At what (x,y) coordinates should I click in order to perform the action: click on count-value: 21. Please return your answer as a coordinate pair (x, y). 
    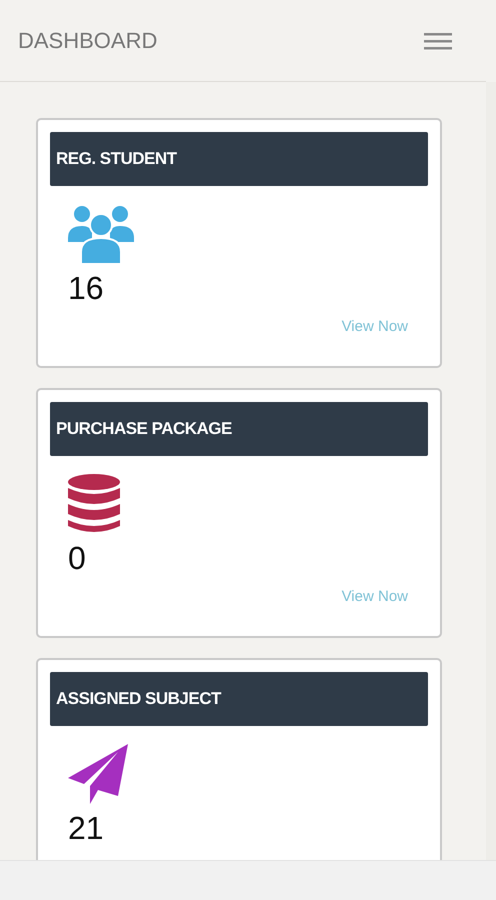
    Looking at the image, I should click on (86, 828).